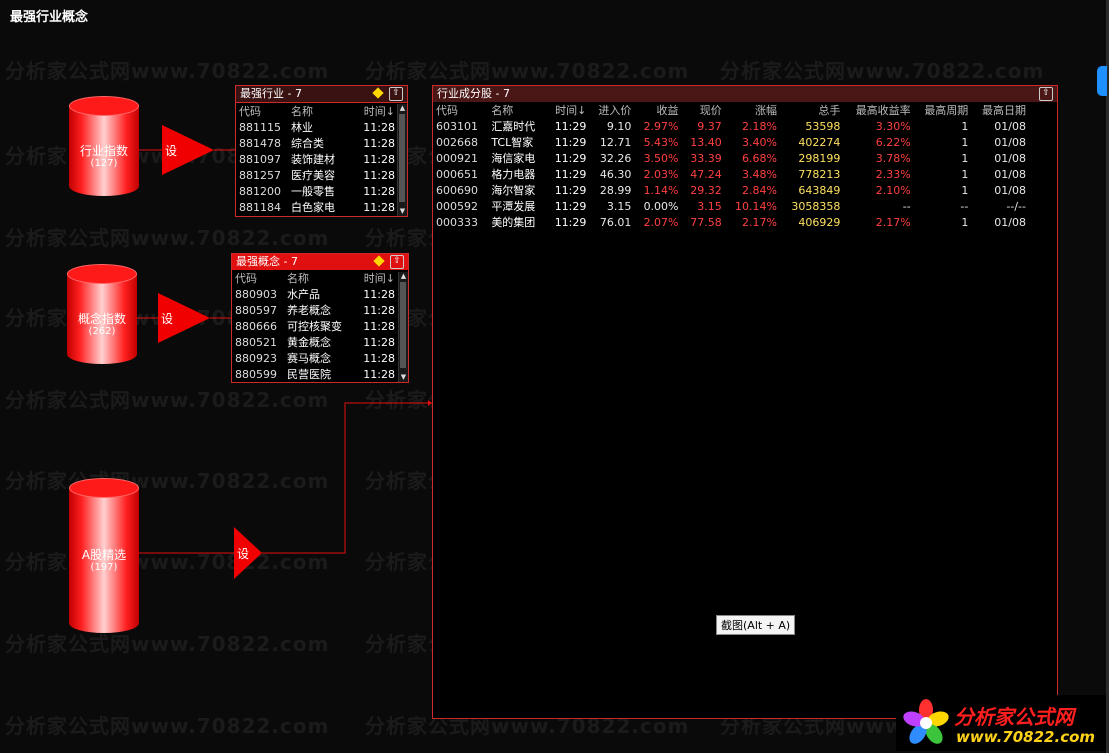 The width and height of the screenshot is (1109, 753). What do you see at coordinates (457, 126) in the screenshot?
I see `code-cell: 603101` at bounding box center [457, 126].